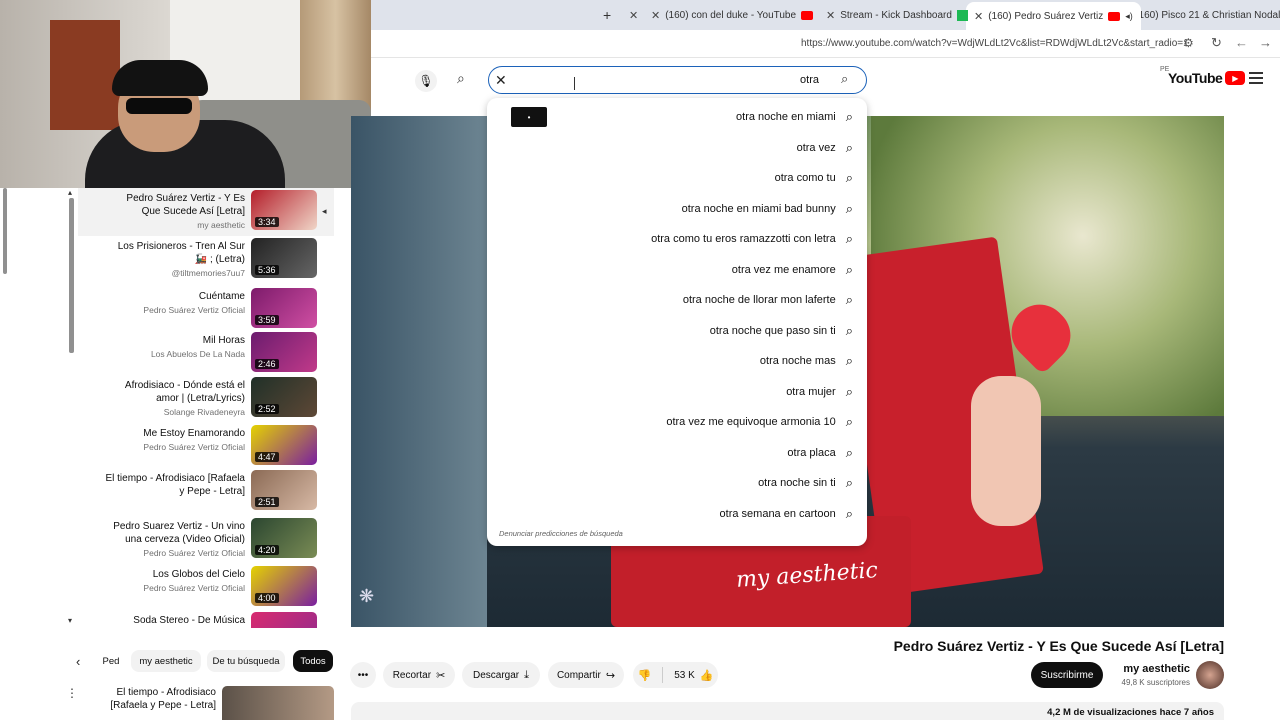 The width and height of the screenshot is (1280, 720). I want to click on tab-4: ✕ (160) con del duke - YouTube, so click(732, 15).